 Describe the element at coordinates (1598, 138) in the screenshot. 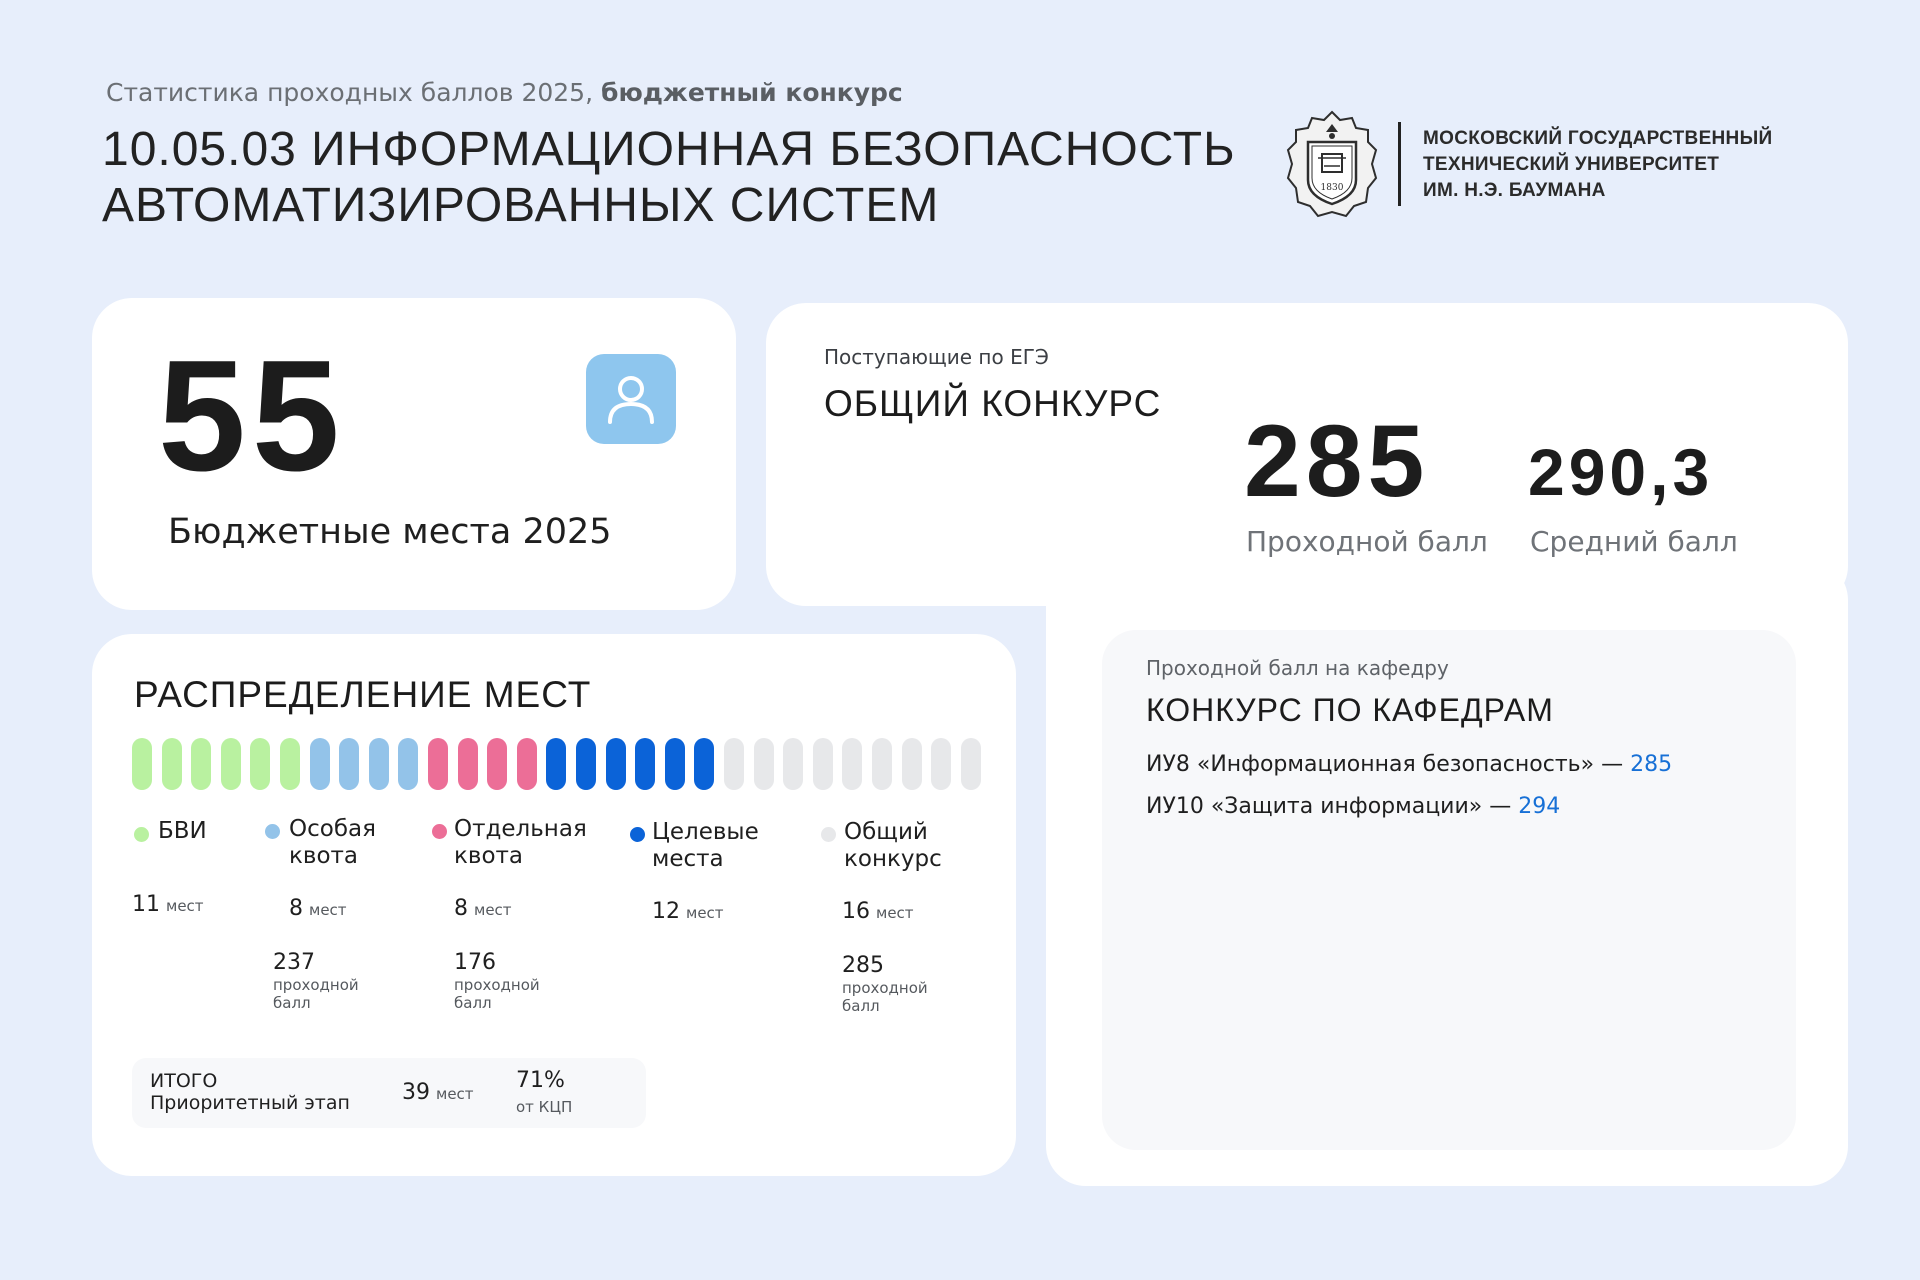

I see `university-line-1: МОСКОВСКИЙ ГОСУДАРСТВЕННЫЙ` at that location.